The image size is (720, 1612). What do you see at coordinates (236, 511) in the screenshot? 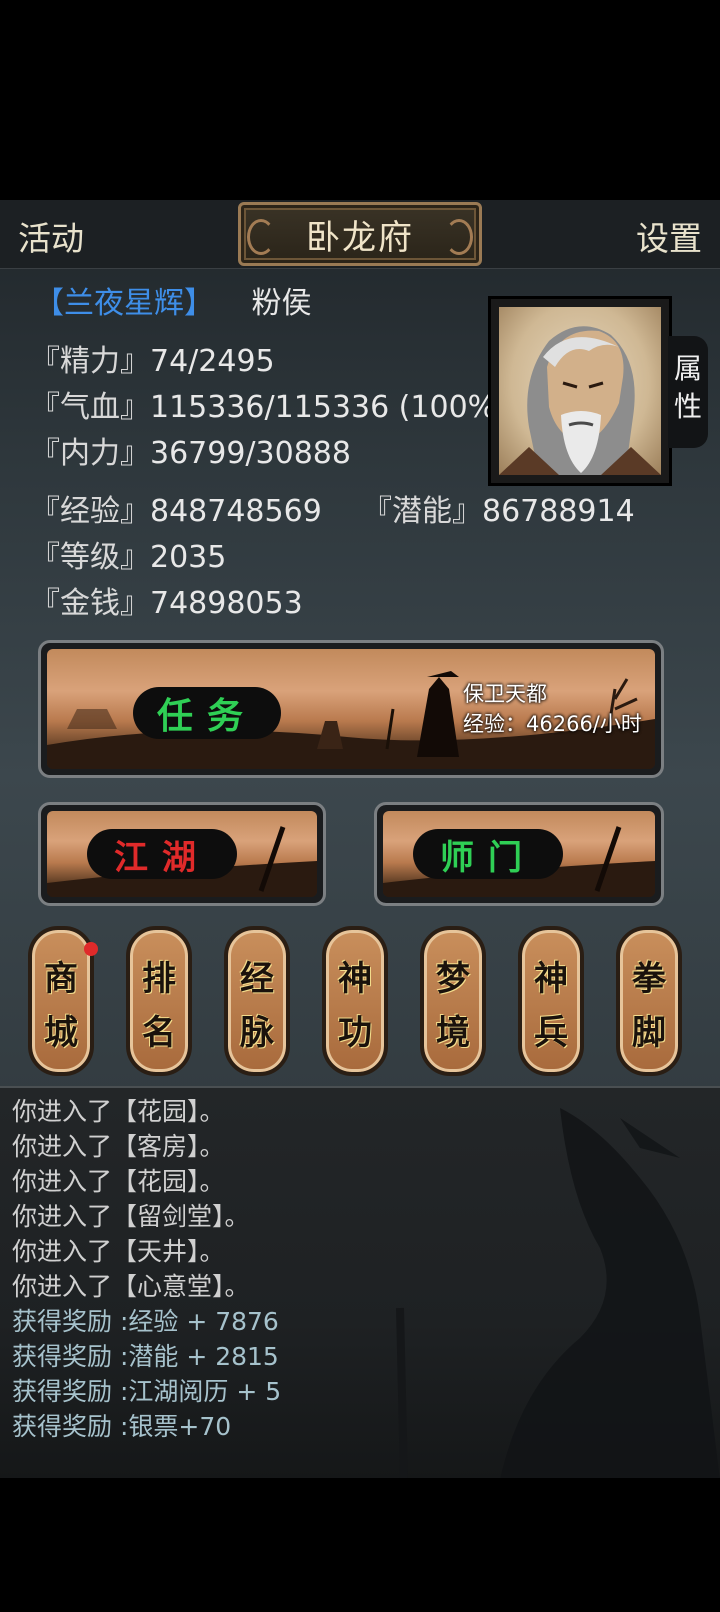
I see `stat-value: 848748569` at bounding box center [236, 511].